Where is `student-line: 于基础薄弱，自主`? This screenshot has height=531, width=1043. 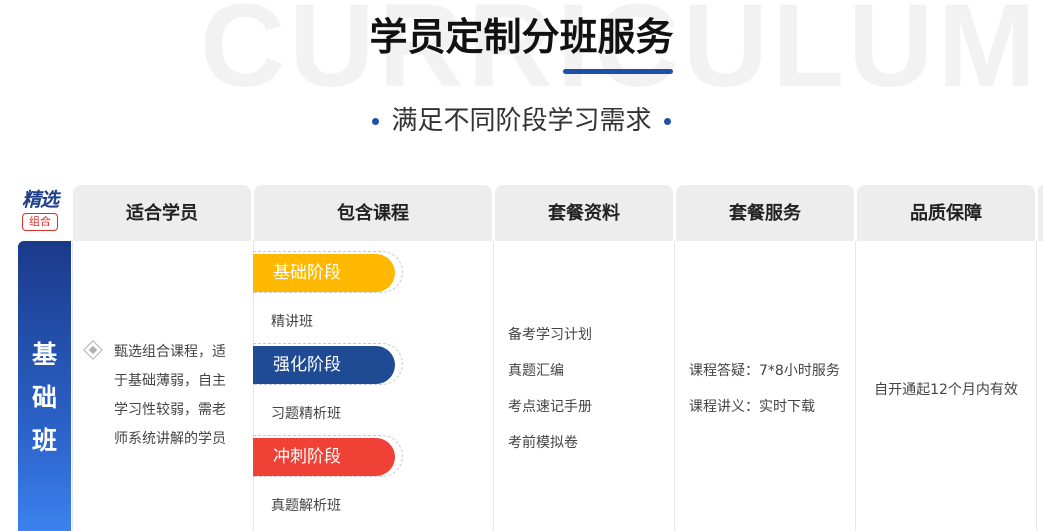 student-line: 于基础薄弱，自主 is located at coordinates (170, 381).